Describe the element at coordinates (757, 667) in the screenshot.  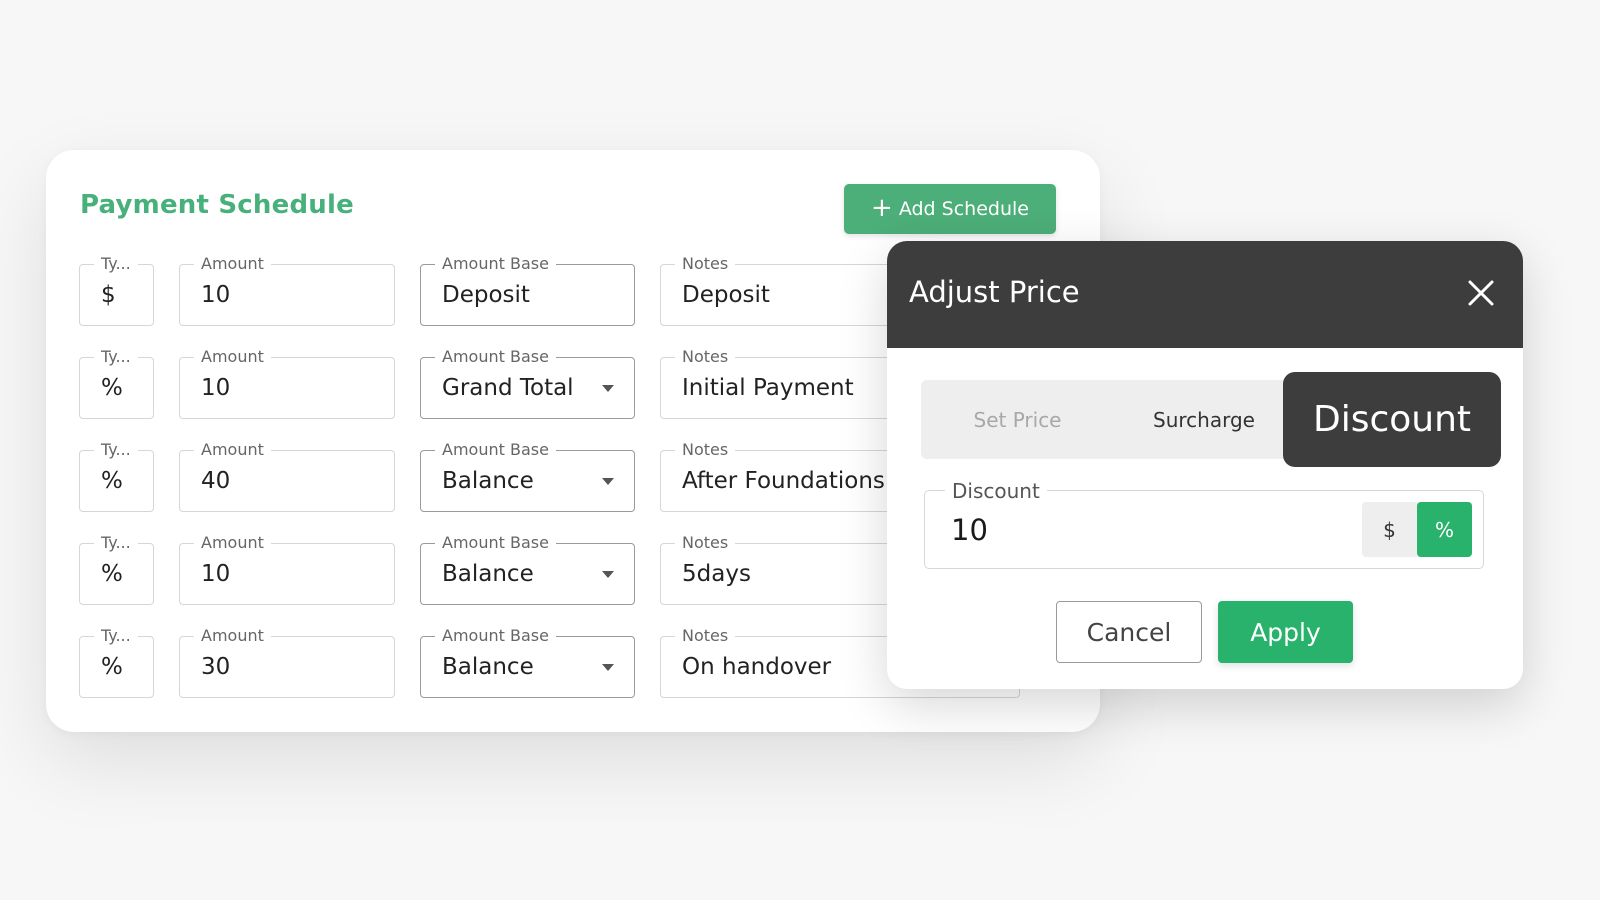
I see `notes-value: On handover` at that location.